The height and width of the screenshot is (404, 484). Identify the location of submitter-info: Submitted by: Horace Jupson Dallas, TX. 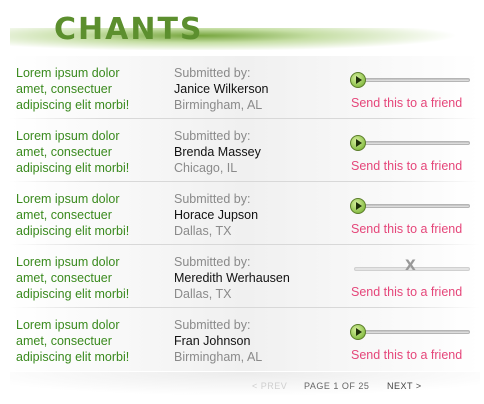
(216, 215).